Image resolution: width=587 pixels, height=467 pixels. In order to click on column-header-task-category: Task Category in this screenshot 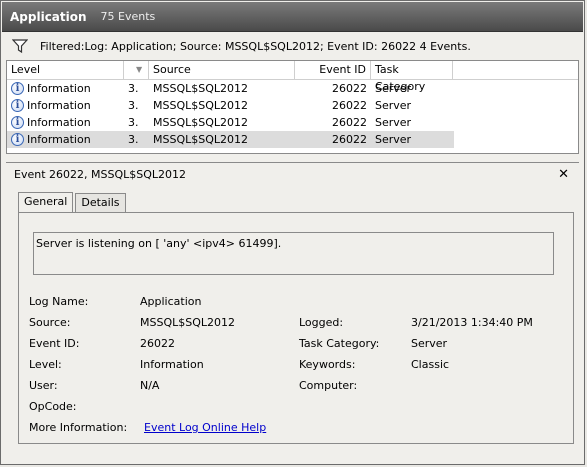, I will do `click(412, 77)`.